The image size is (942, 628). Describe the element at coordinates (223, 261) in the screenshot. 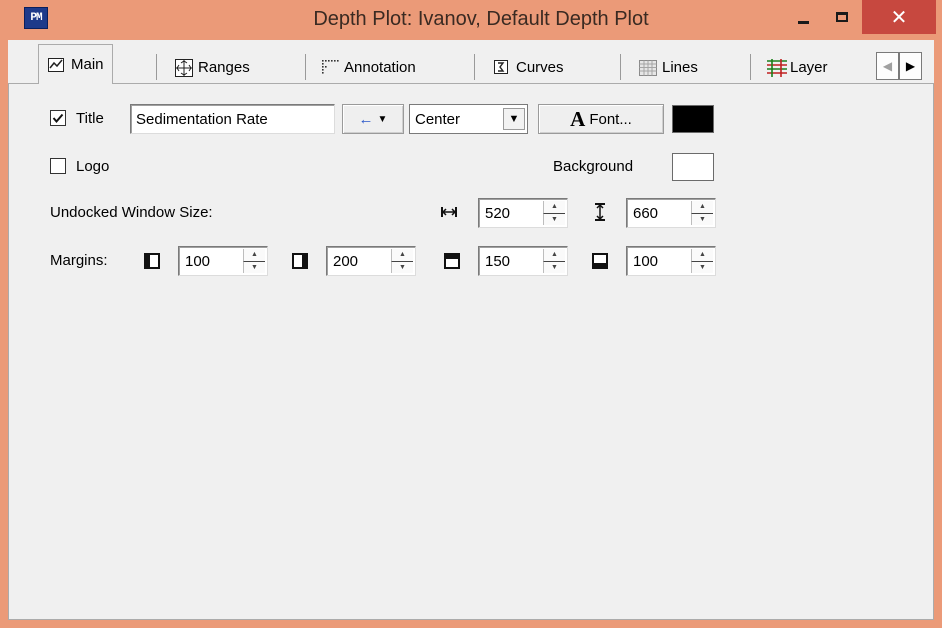

I see `margin-left-spinner: 100 ▲ ▼` at that location.